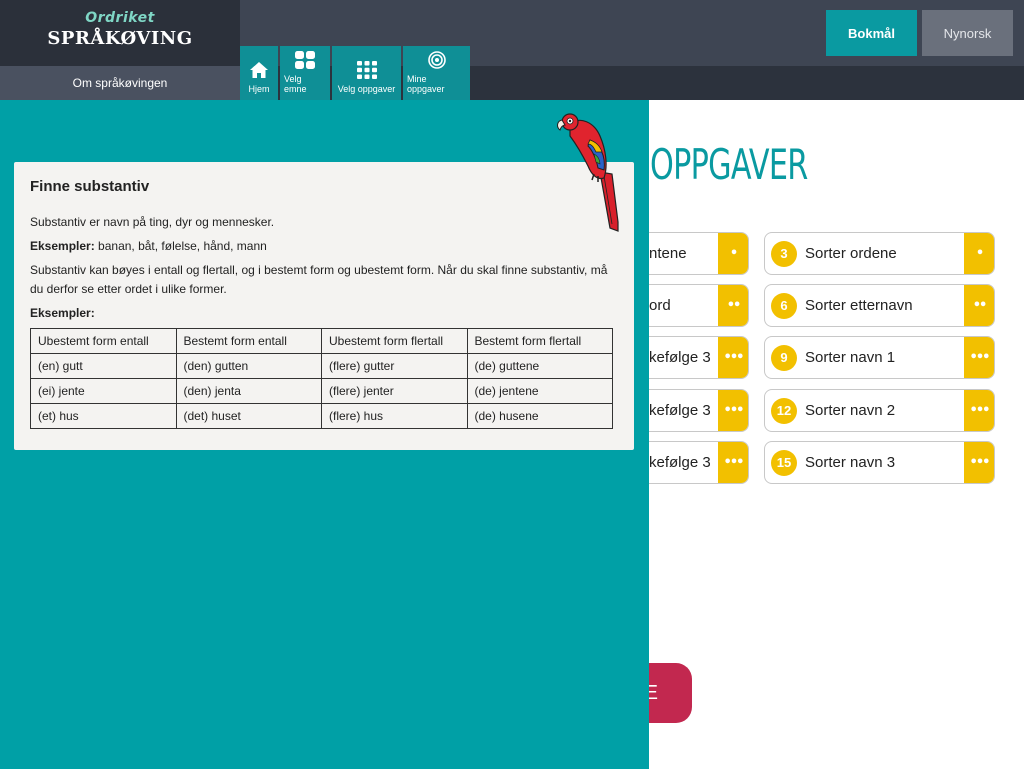 This screenshot has width=1024, height=769. Describe the element at coordinates (103, 391) in the screenshot. I see `table-cell: (ei) jente` at that location.